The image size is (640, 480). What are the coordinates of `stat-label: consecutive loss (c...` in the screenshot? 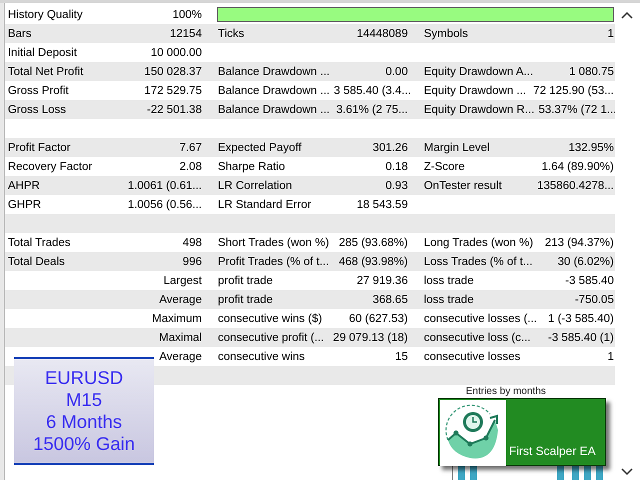 It's located at (477, 338).